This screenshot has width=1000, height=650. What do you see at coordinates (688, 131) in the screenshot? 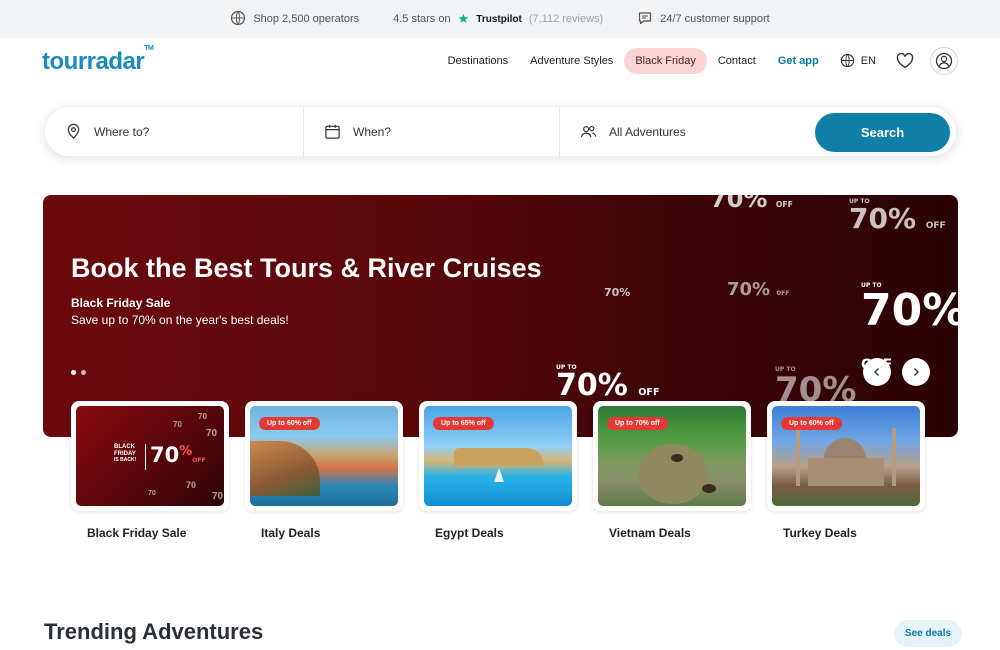
I see `adventures-field: All Adventures` at bounding box center [688, 131].